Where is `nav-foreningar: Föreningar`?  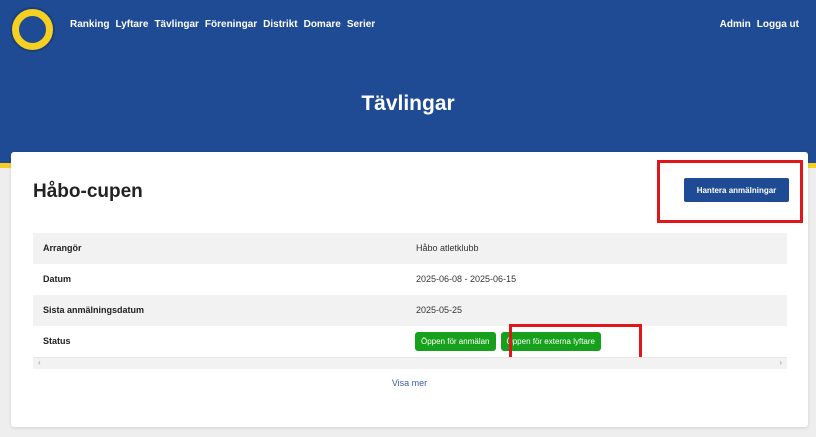 nav-foreningar: Föreningar is located at coordinates (231, 24).